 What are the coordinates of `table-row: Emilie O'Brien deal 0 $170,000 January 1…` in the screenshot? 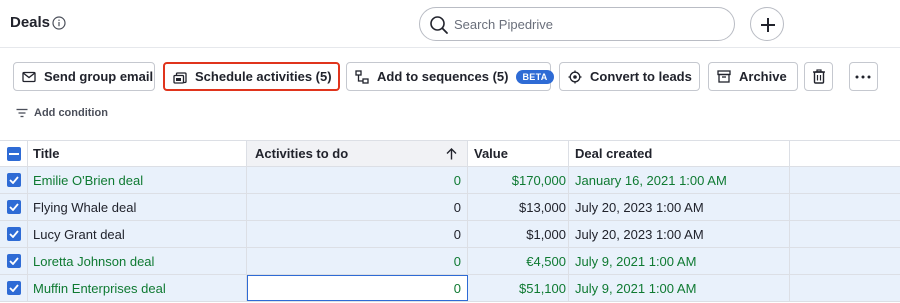 It's located at (450, 180).